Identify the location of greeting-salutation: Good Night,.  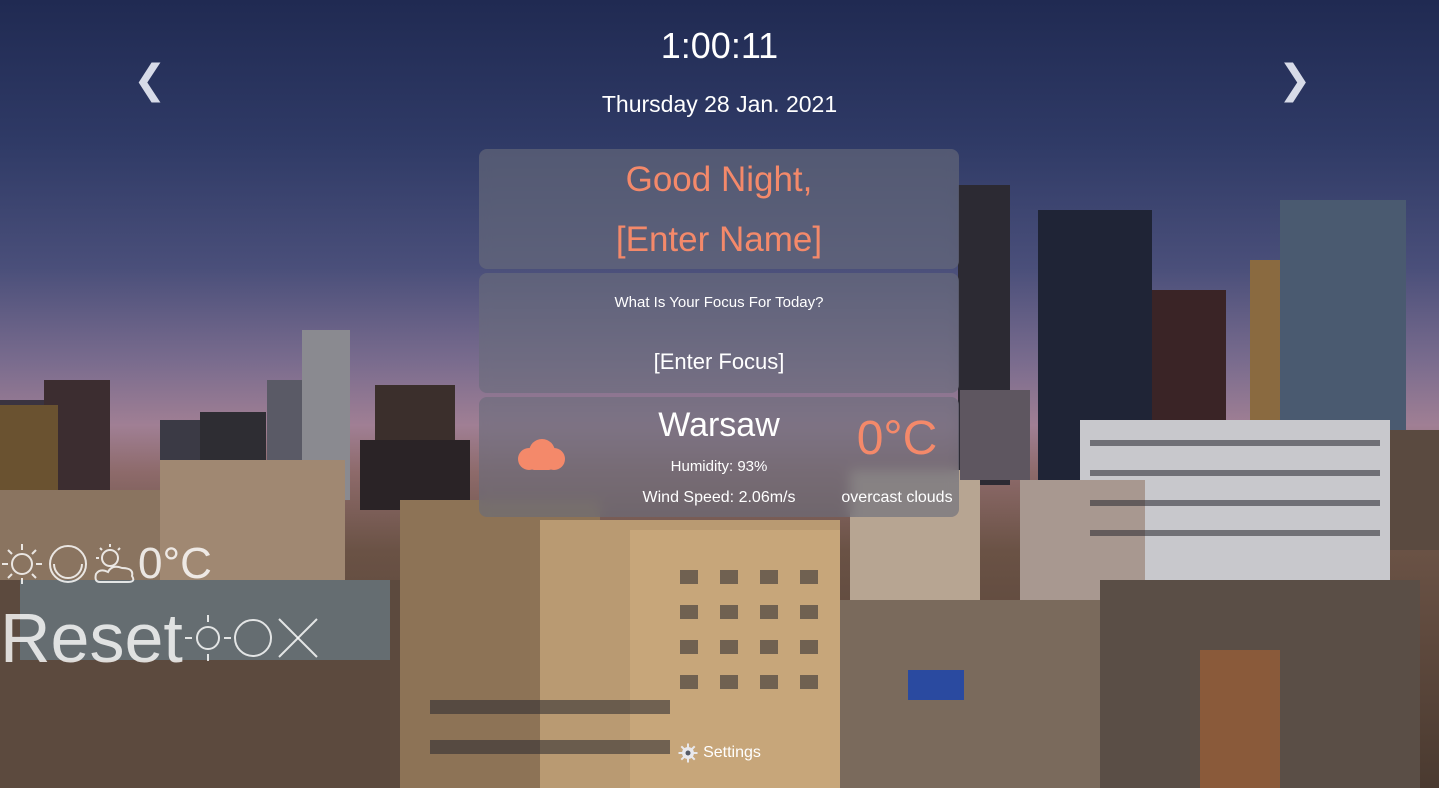
(719, 179).